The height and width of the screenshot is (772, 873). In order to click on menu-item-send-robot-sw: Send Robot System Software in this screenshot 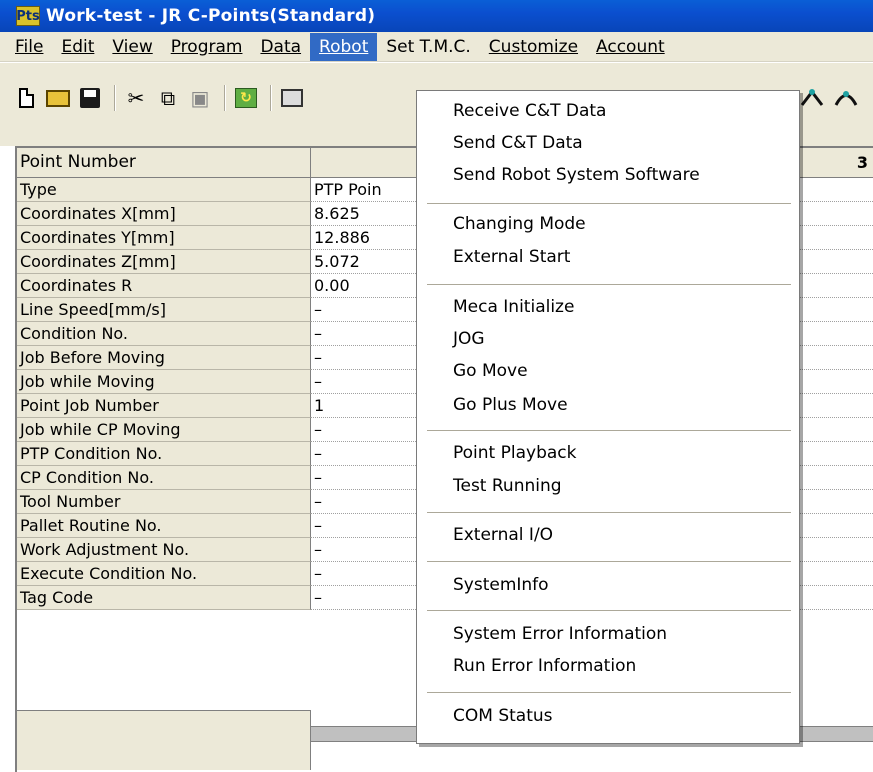, I will do `click(576, 175)`.